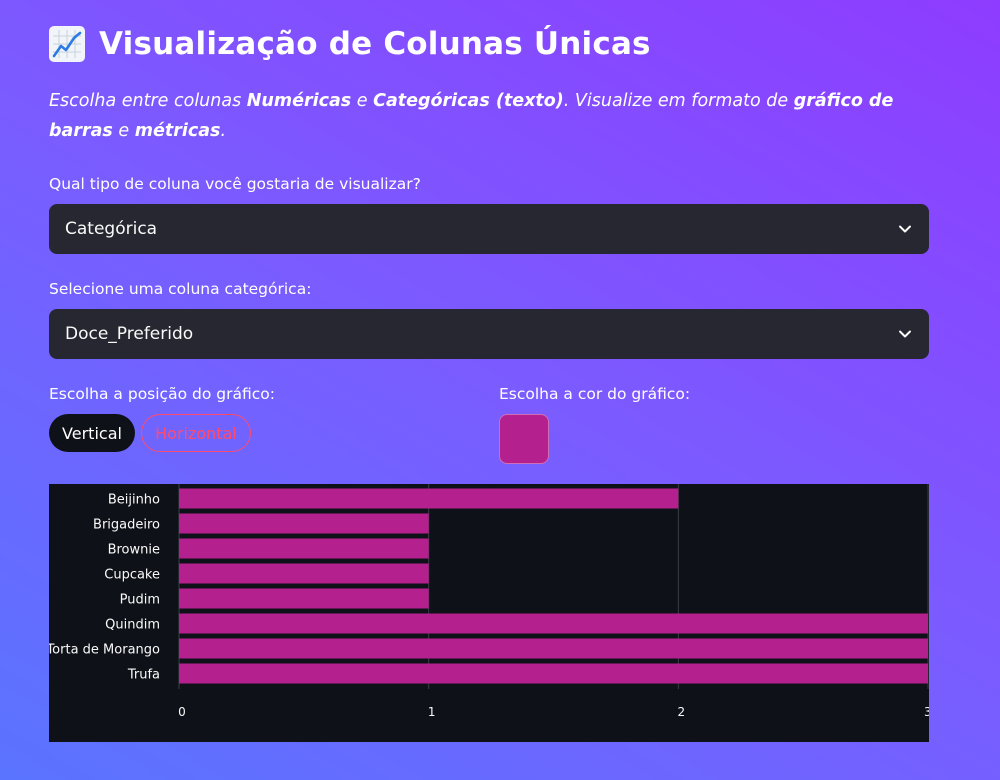 This screenshot has width=1000, height=780. I want to click on x-tick-label: 1, so click(432, 712).